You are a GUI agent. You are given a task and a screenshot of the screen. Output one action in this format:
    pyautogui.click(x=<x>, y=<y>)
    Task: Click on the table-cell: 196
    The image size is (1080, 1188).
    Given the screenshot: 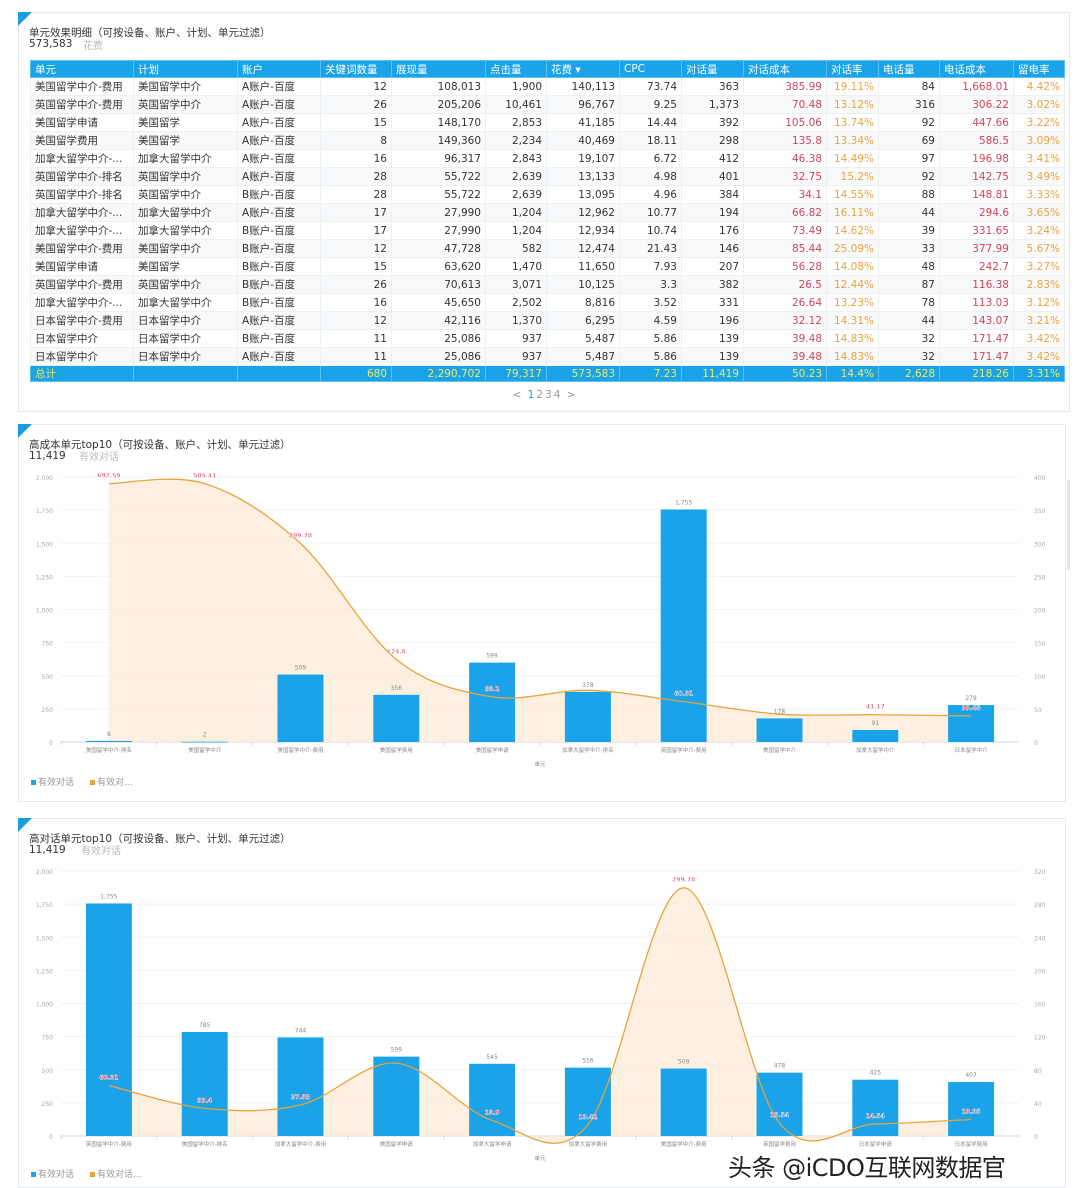 What is the action you would take?
    pyautogui.click(x=712, y=320)
    